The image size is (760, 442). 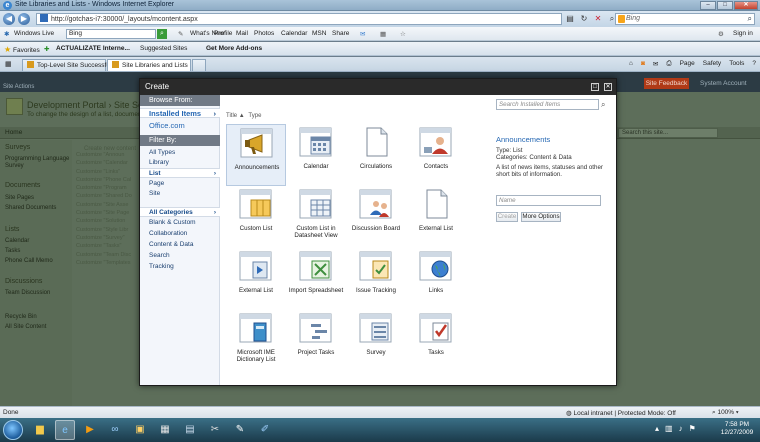 What do you see at coordinates (242, 33) in the screenshot?
I see `links-item-mail: Mail` at bounding box center [242, 33].